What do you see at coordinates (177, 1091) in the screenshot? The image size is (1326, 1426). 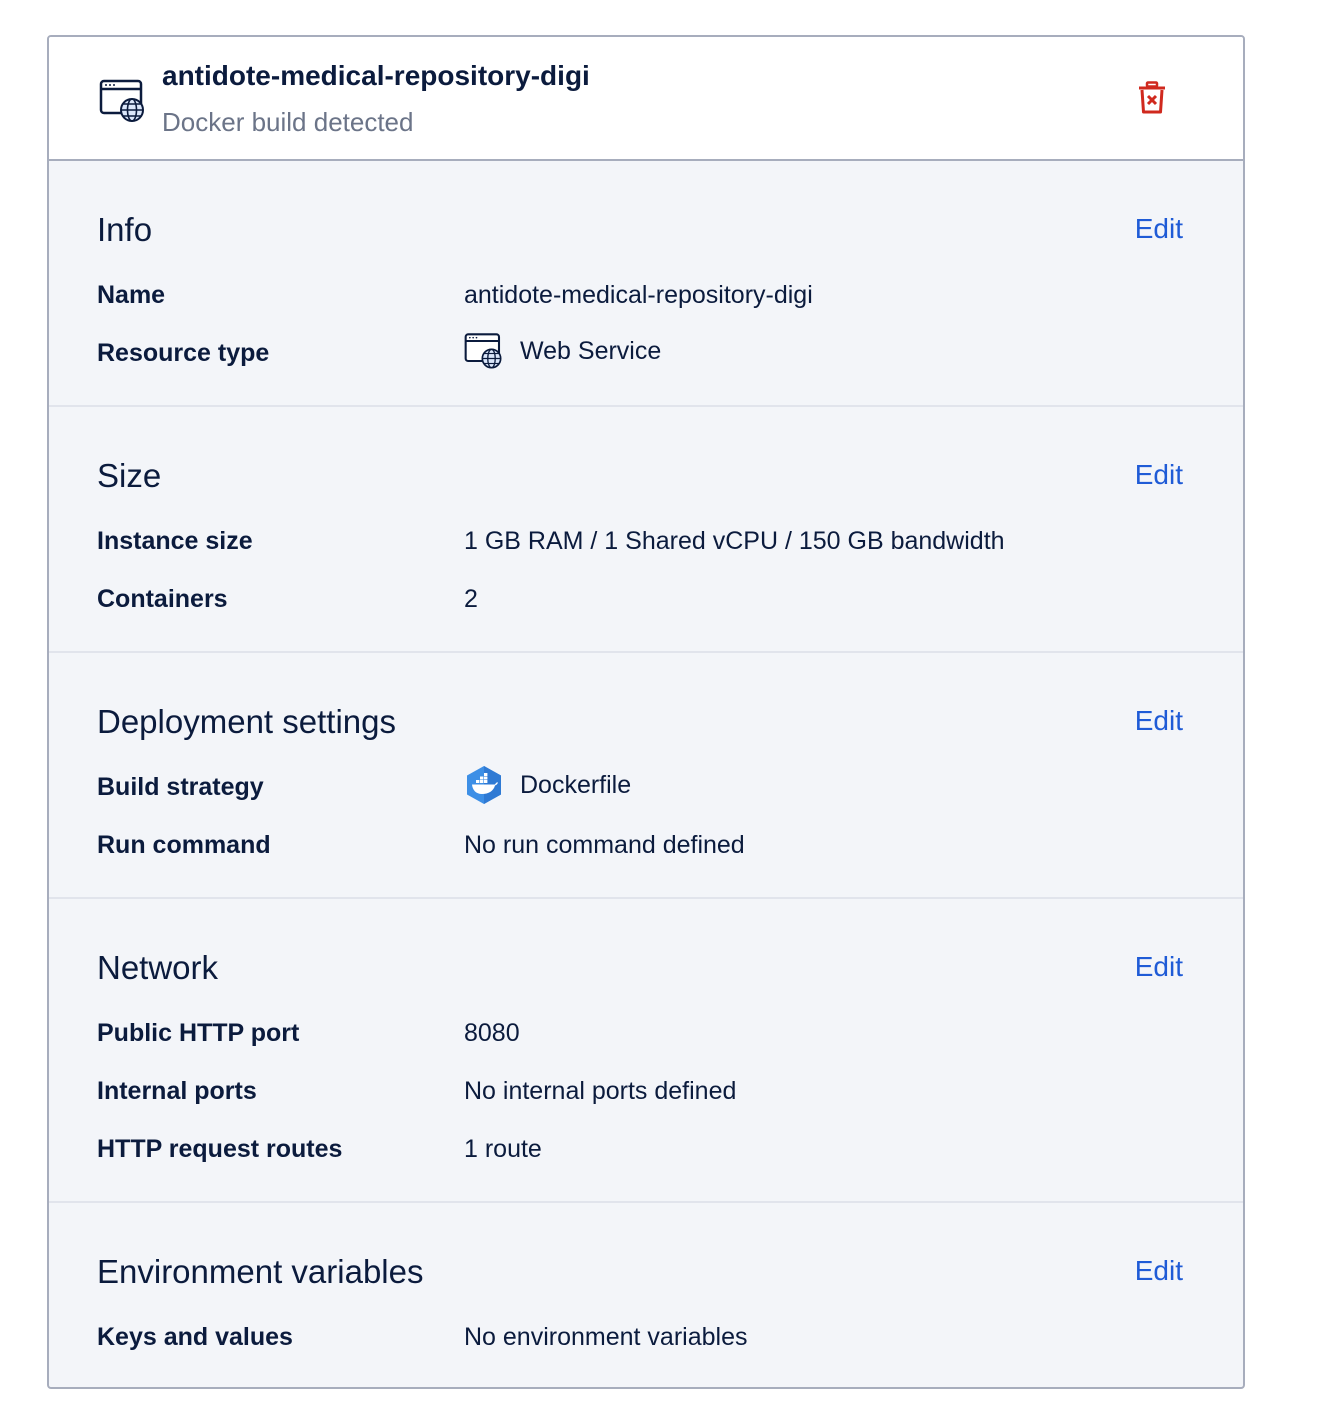 I see `row-label-internal-ports: Internal ports` at bounding box center [177, 1091].